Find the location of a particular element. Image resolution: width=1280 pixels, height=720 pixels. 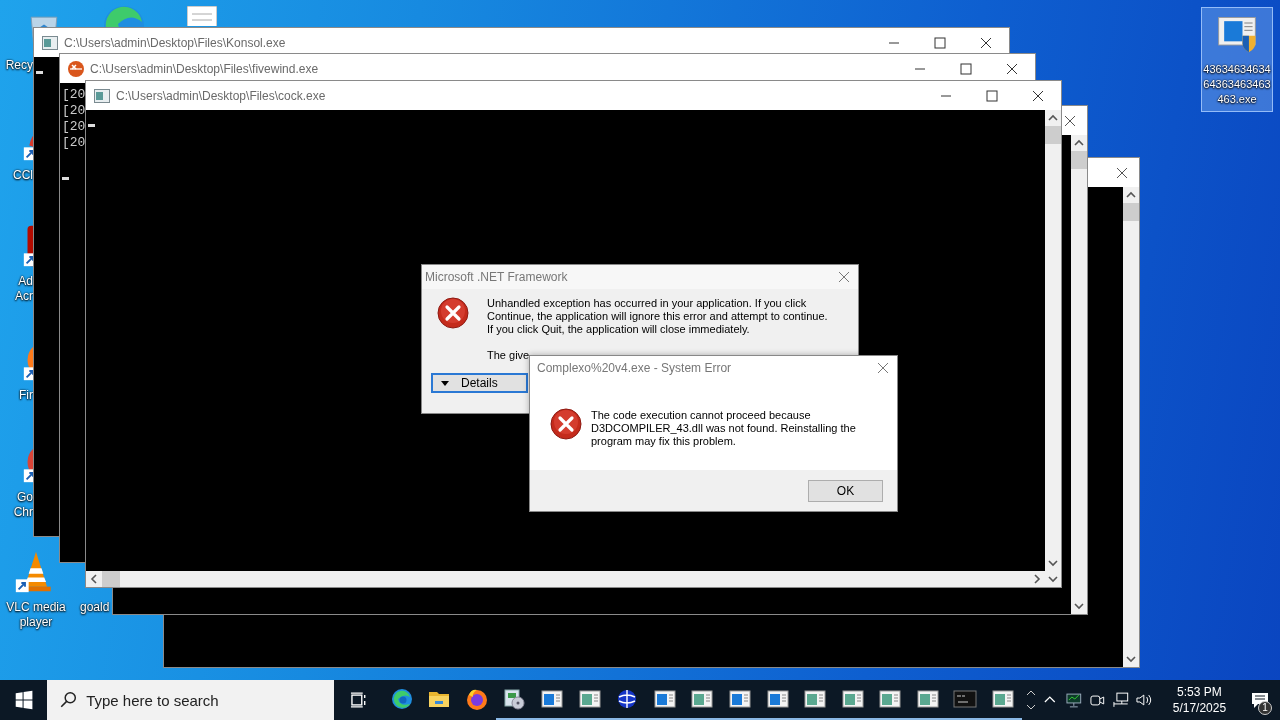

desktop-icon-label: Chr is located at coordinates (23, 512).